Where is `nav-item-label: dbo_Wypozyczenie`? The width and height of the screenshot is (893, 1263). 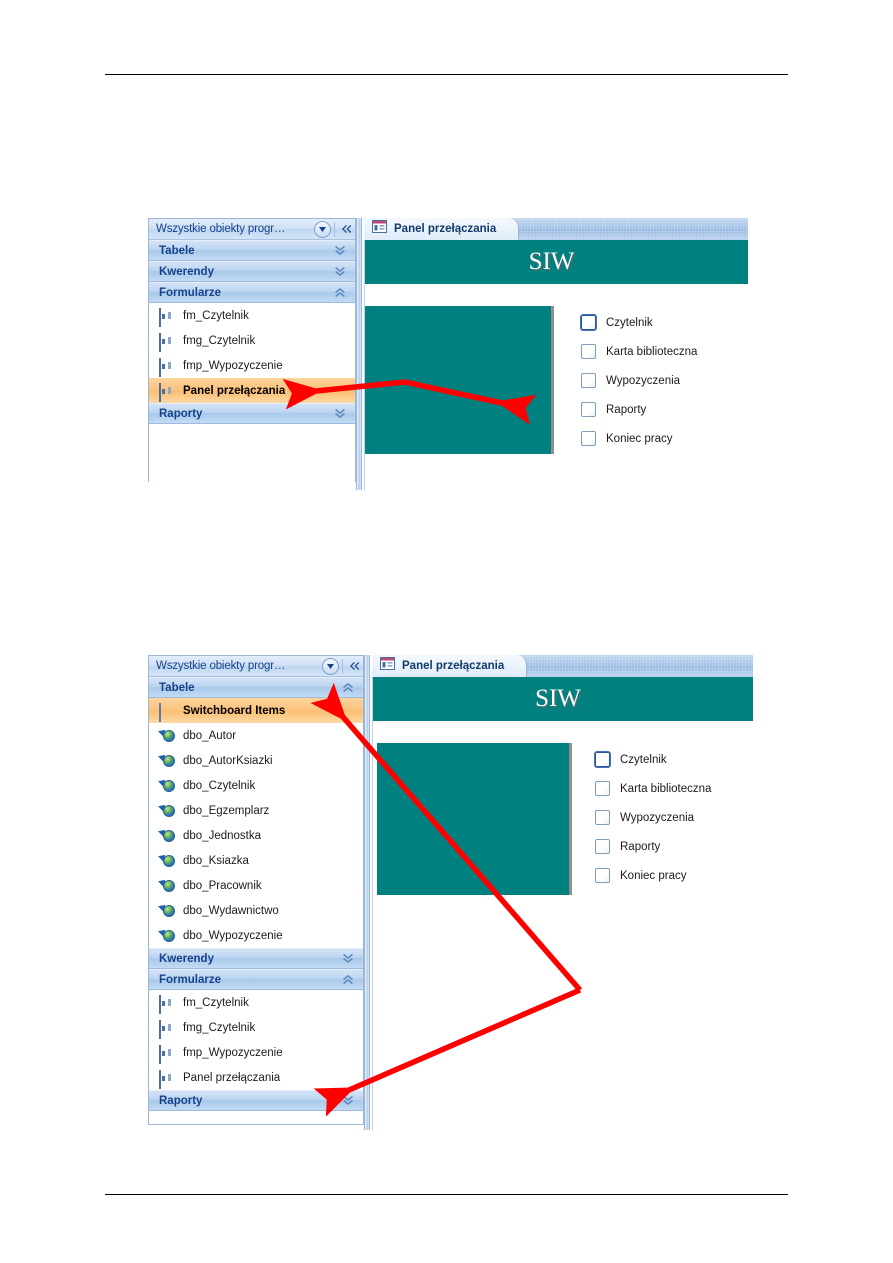 nav-item-label: dbo_Wypozyczenie is located at coordinates (233, 935).